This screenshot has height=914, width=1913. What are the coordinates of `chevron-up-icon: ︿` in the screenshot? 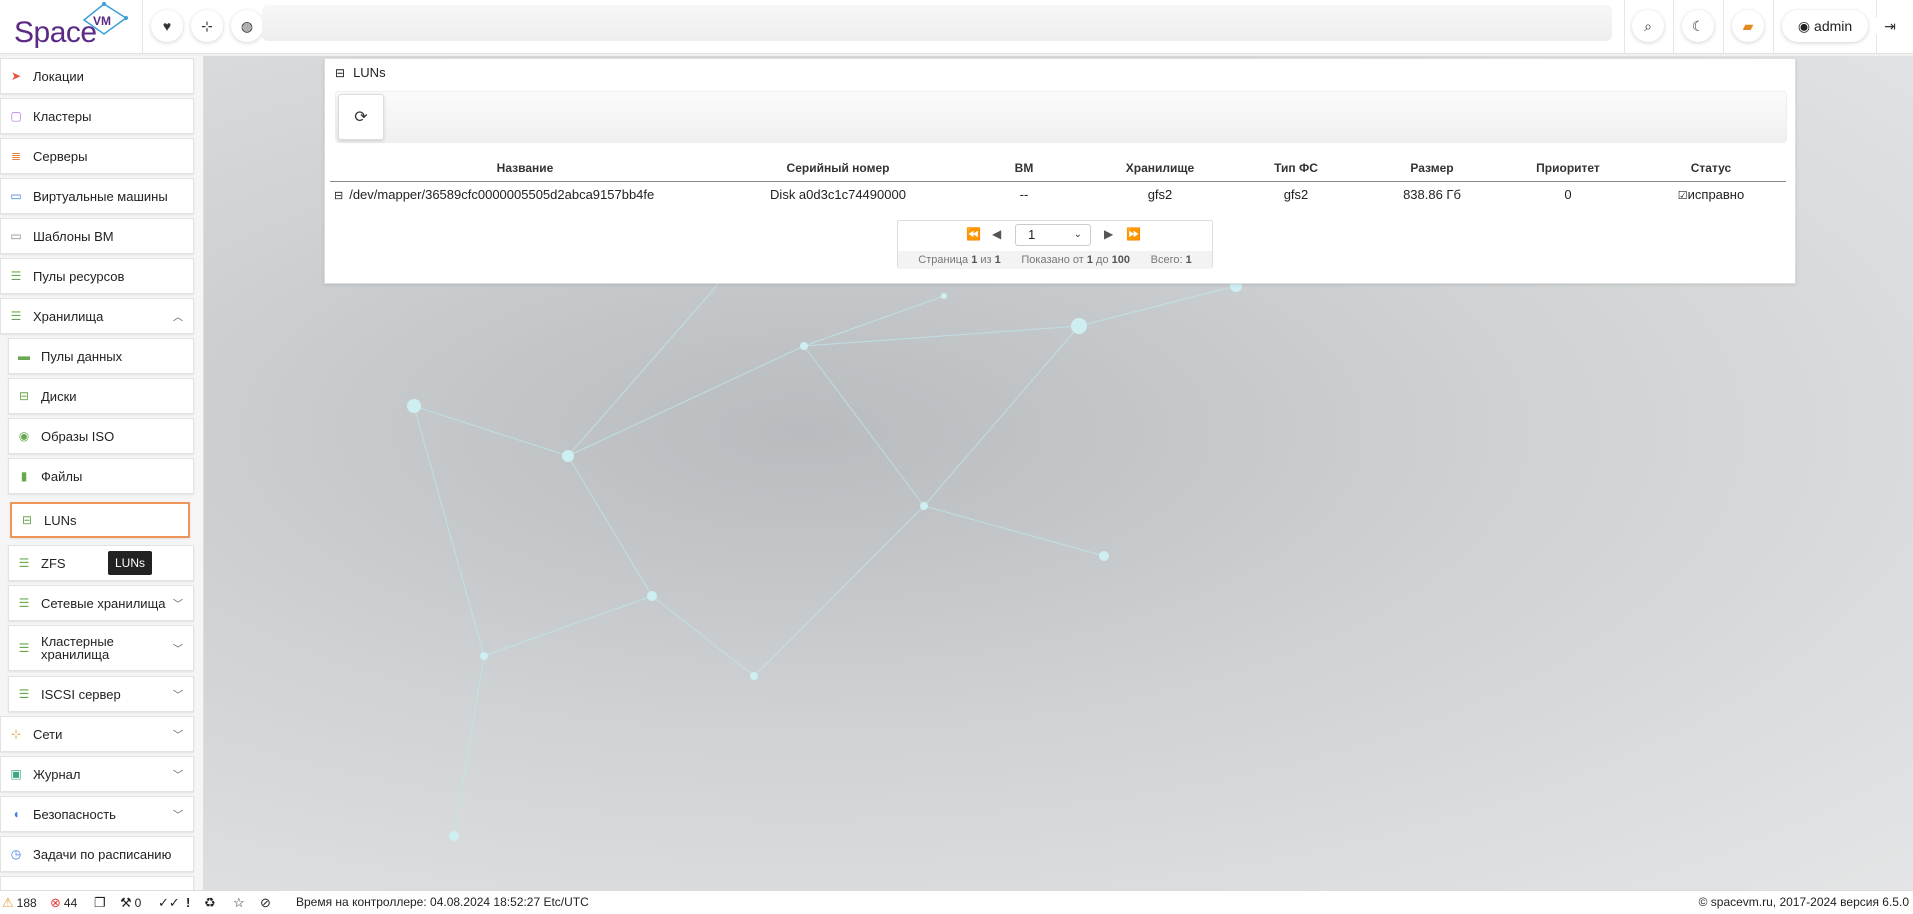 It's located at (178, 318).